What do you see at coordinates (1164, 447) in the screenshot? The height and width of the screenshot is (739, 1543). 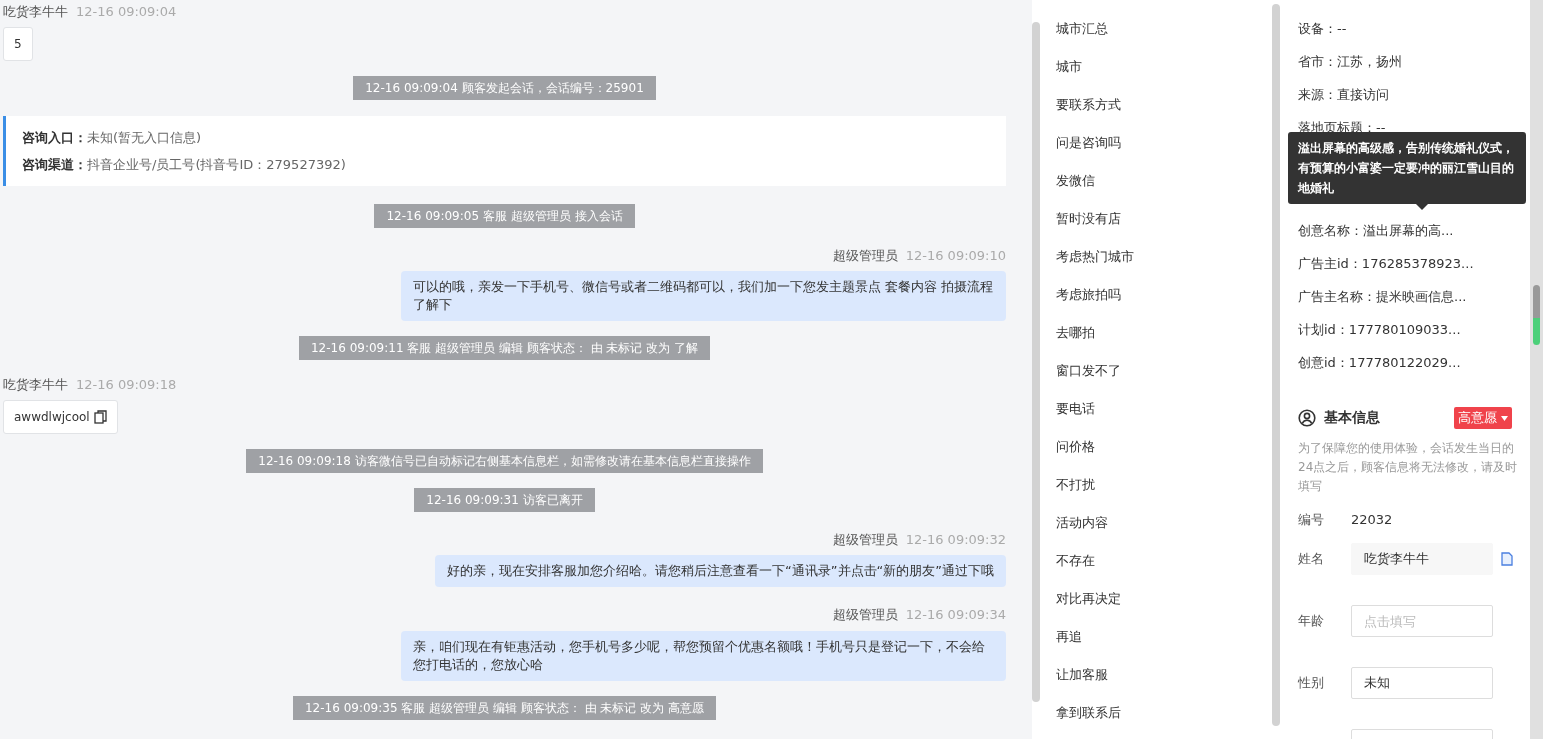 I see `quick-reply-item: 问价格` at bounding box center [1164, 447].